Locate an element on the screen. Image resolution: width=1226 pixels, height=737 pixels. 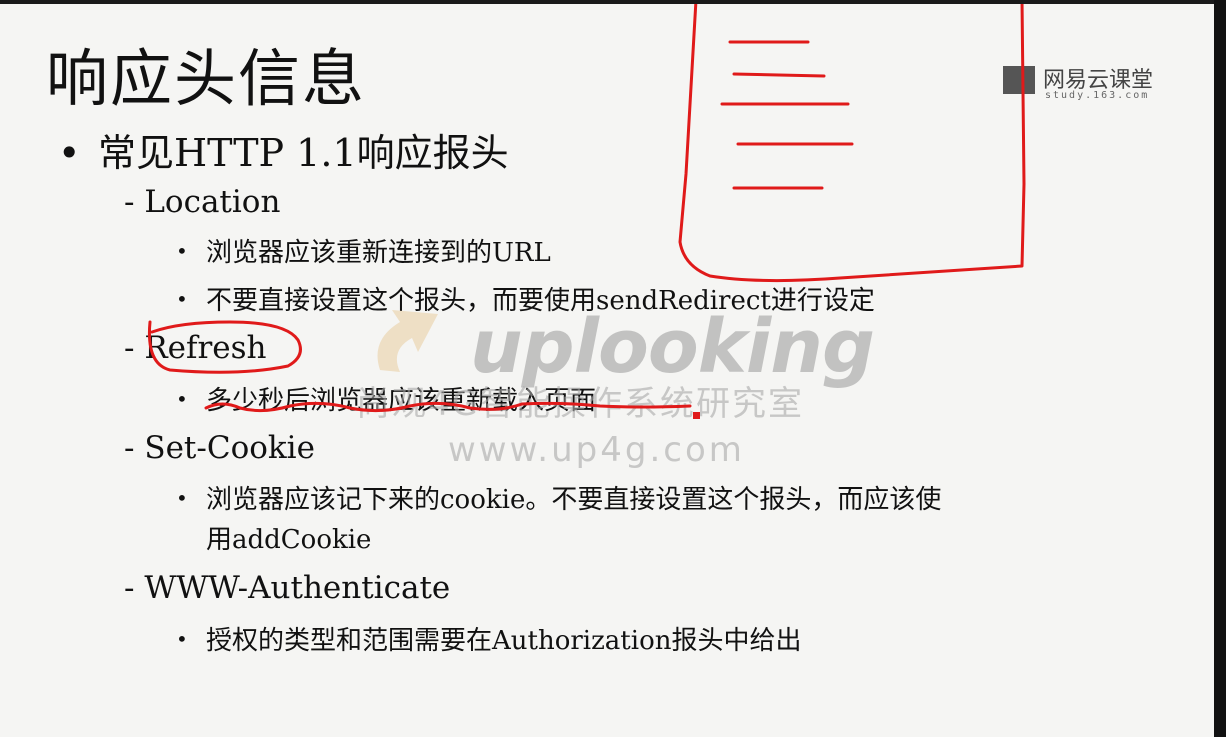
annotation-circle-refresh is located at coordinates (224, 347).